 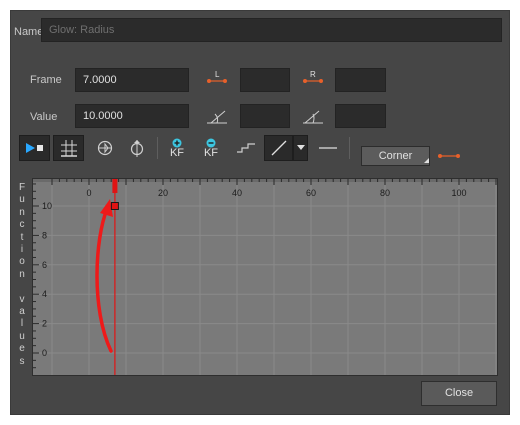 I want to click on center-frame-button, so click(x=105, y=148).